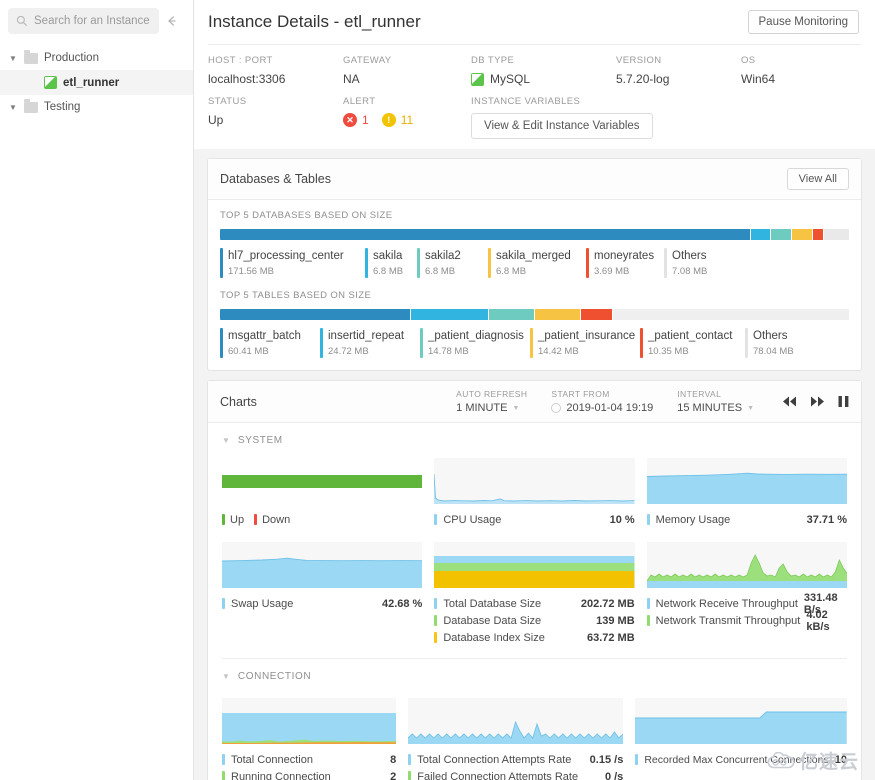 The width and height of the screenshot is (875, 780). Describe the element at coordinates (366, 336) in the screenshot. I see `legend-label: insertid_repeat` at that location.